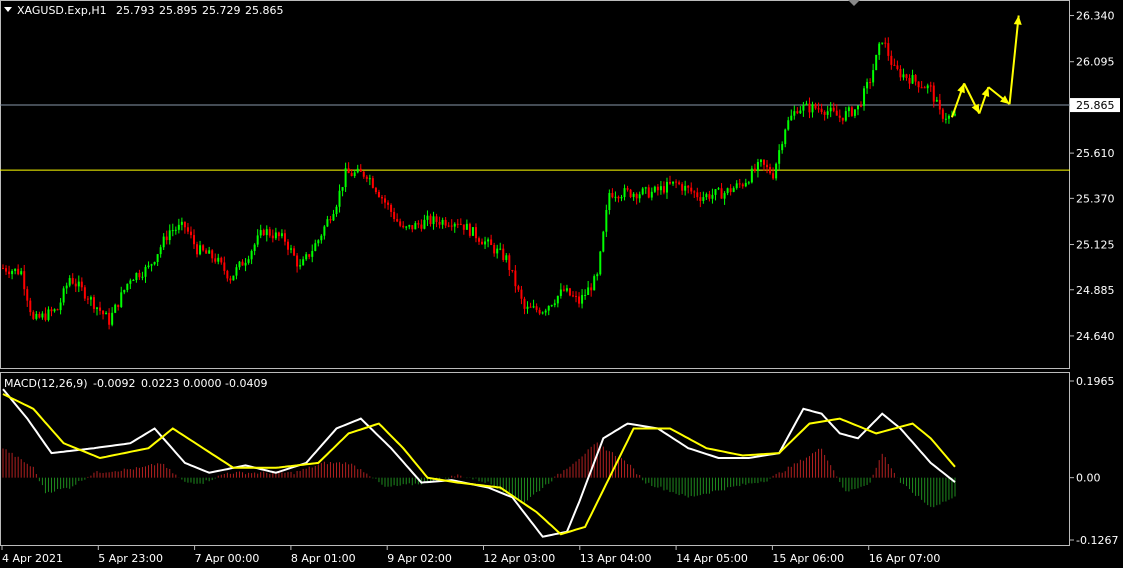 This screenshot has height=568, width=1123. What do you see at coordinates (221, 10) in the screenshot?
I see `ohlc-low: 25.729` at bounding box center [221, 10].